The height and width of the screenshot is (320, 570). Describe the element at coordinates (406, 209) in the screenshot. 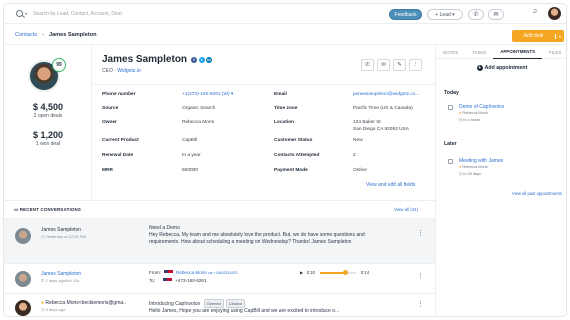

I see `view-all-conversations-link: View all (24)` at that location.